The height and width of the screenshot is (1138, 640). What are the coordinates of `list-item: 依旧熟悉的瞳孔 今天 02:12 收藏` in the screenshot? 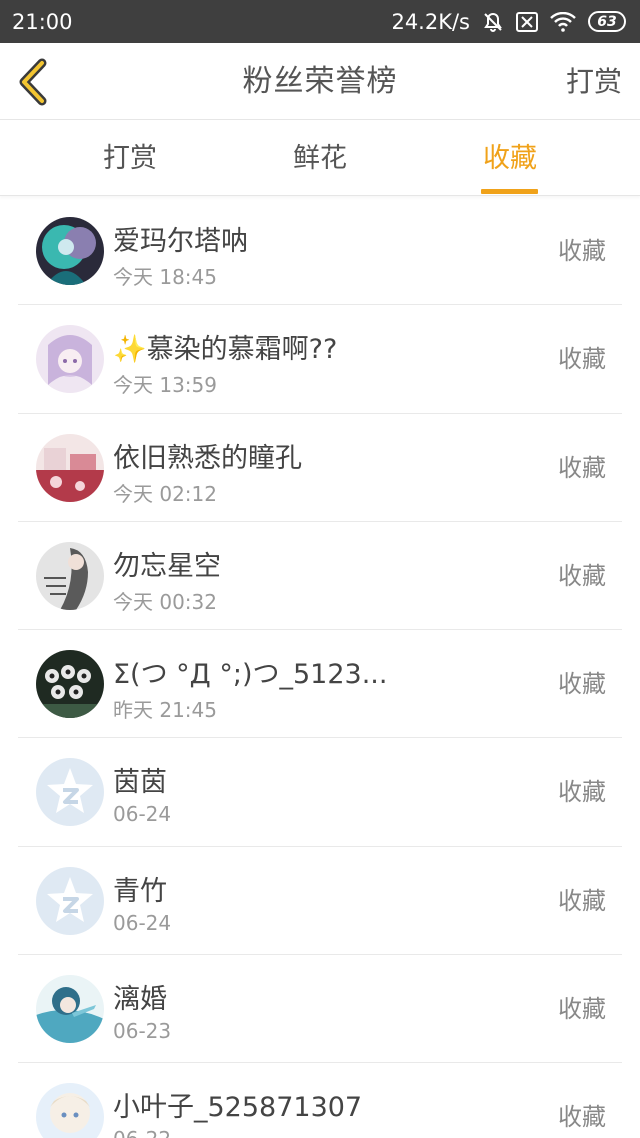 It's located at (320, 468).